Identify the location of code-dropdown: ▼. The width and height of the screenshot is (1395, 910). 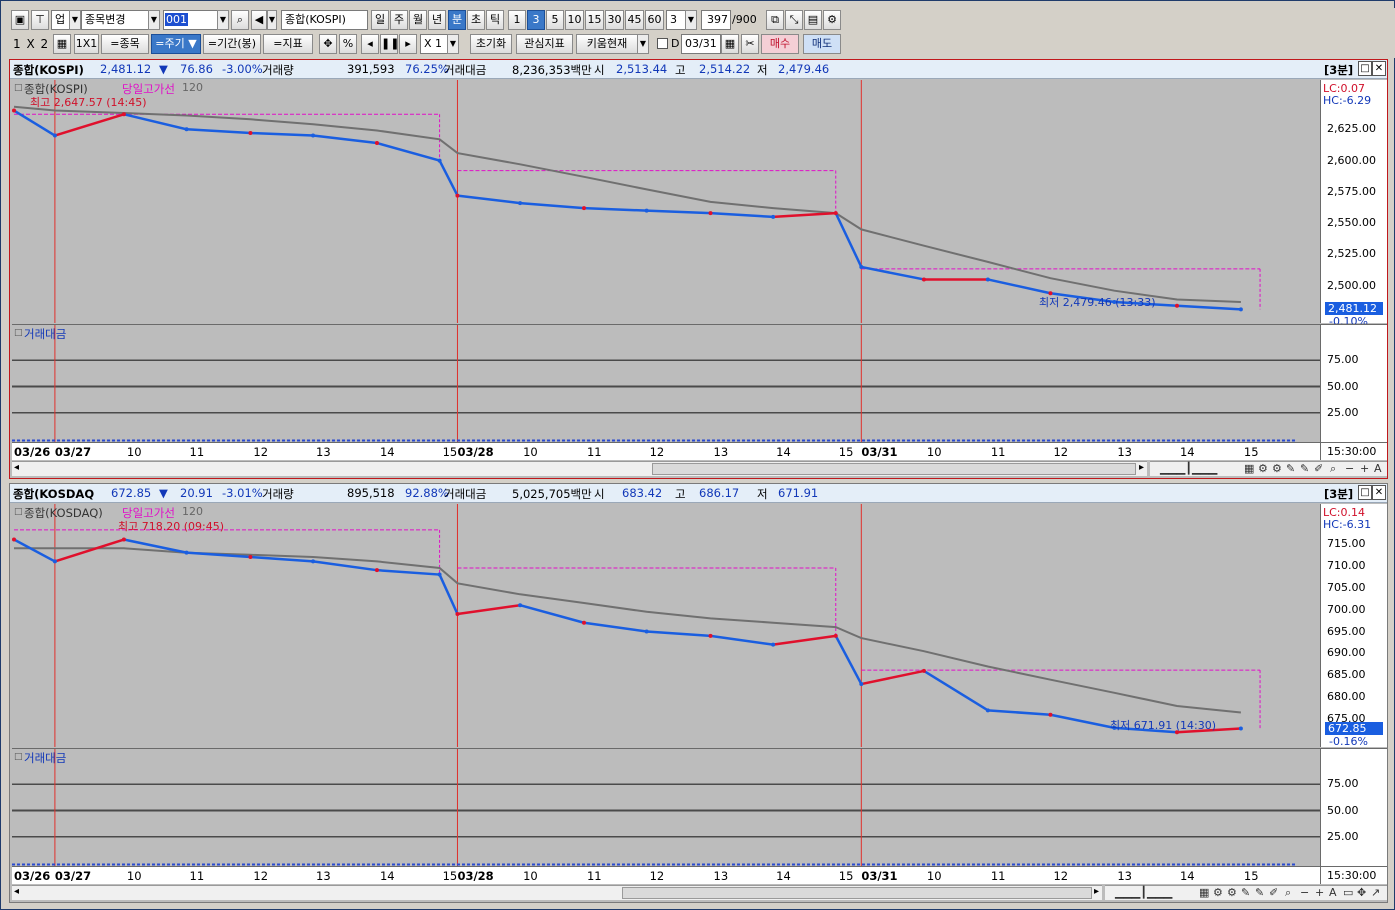
(223, 20).